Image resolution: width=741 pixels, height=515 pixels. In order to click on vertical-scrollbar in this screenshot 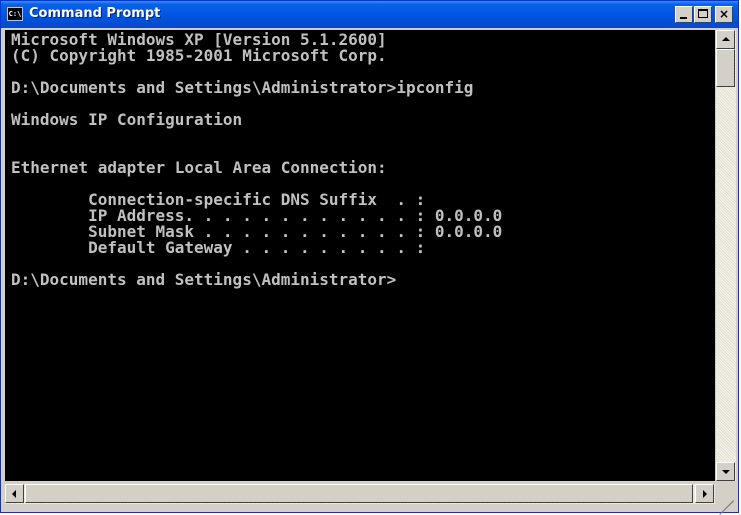, I will do `click(726, 255)`.